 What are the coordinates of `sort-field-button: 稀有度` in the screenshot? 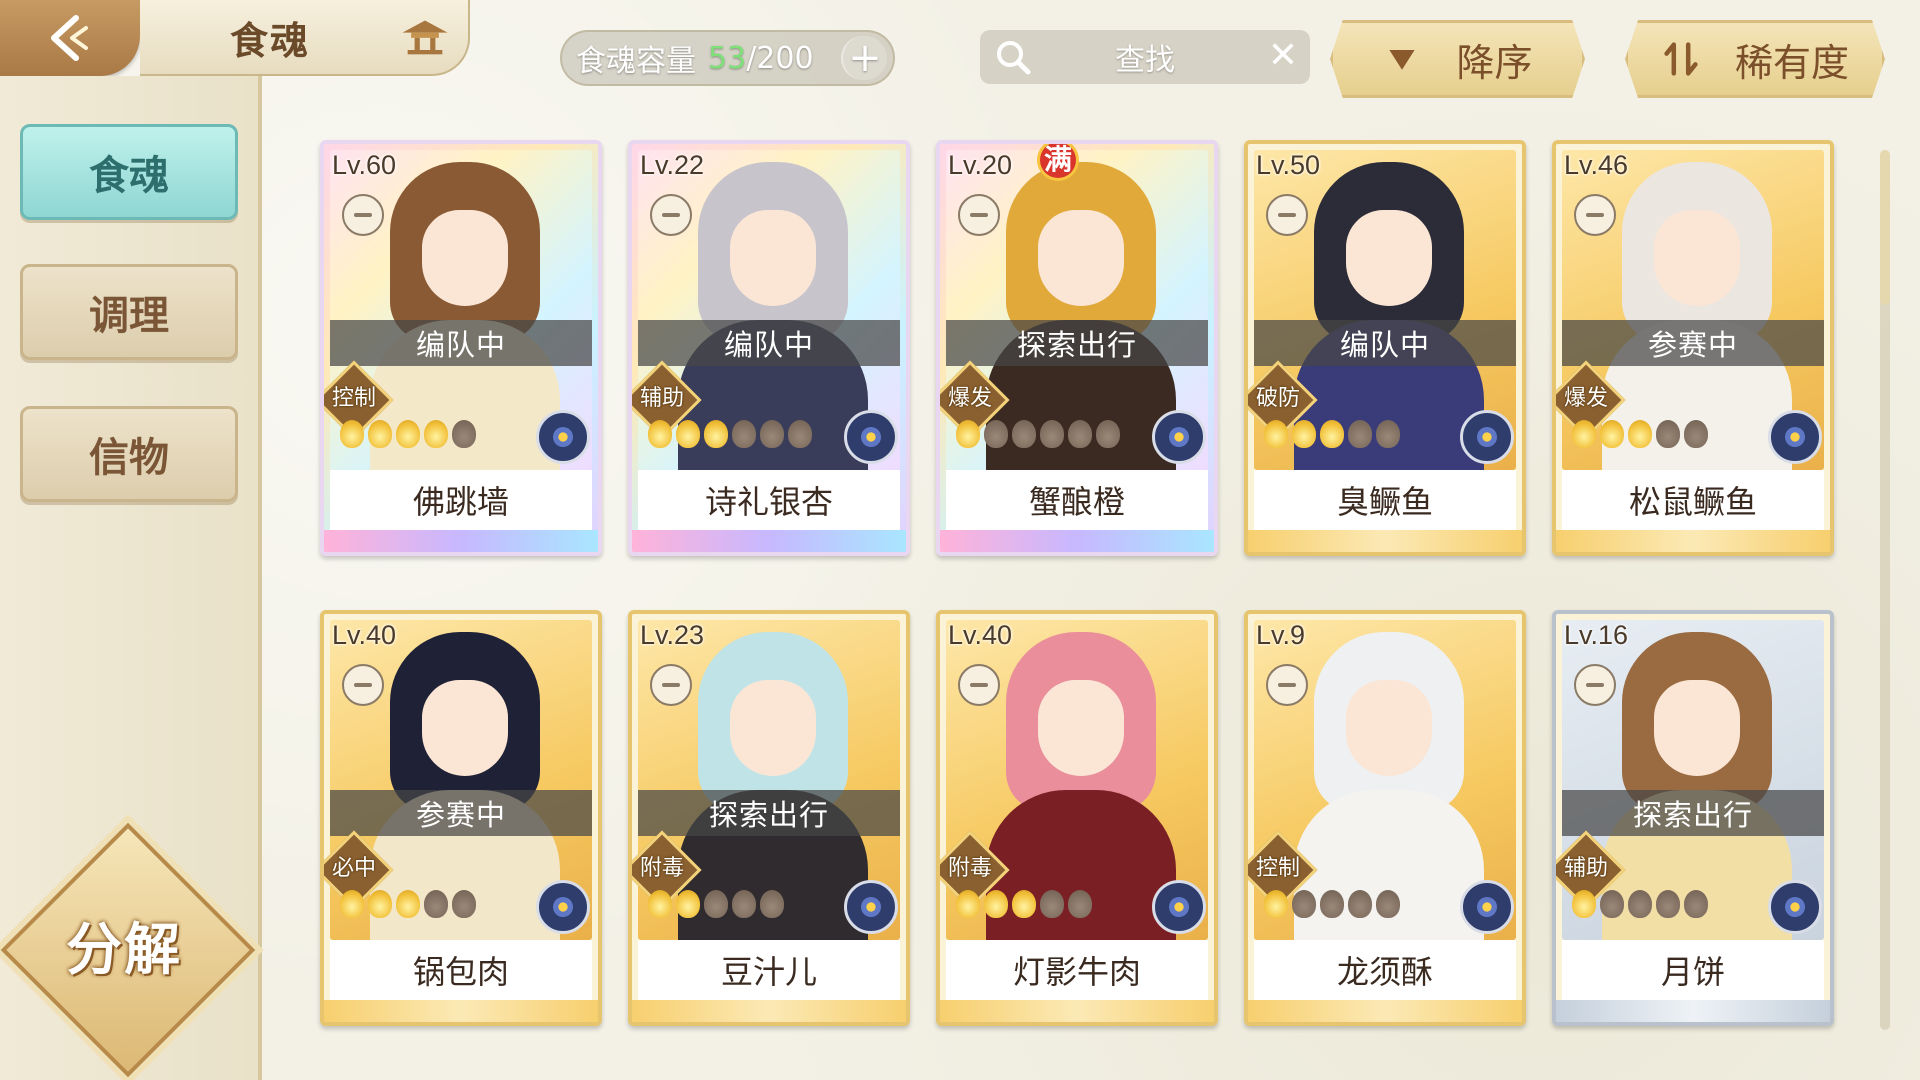 It's located at (1755, 59).